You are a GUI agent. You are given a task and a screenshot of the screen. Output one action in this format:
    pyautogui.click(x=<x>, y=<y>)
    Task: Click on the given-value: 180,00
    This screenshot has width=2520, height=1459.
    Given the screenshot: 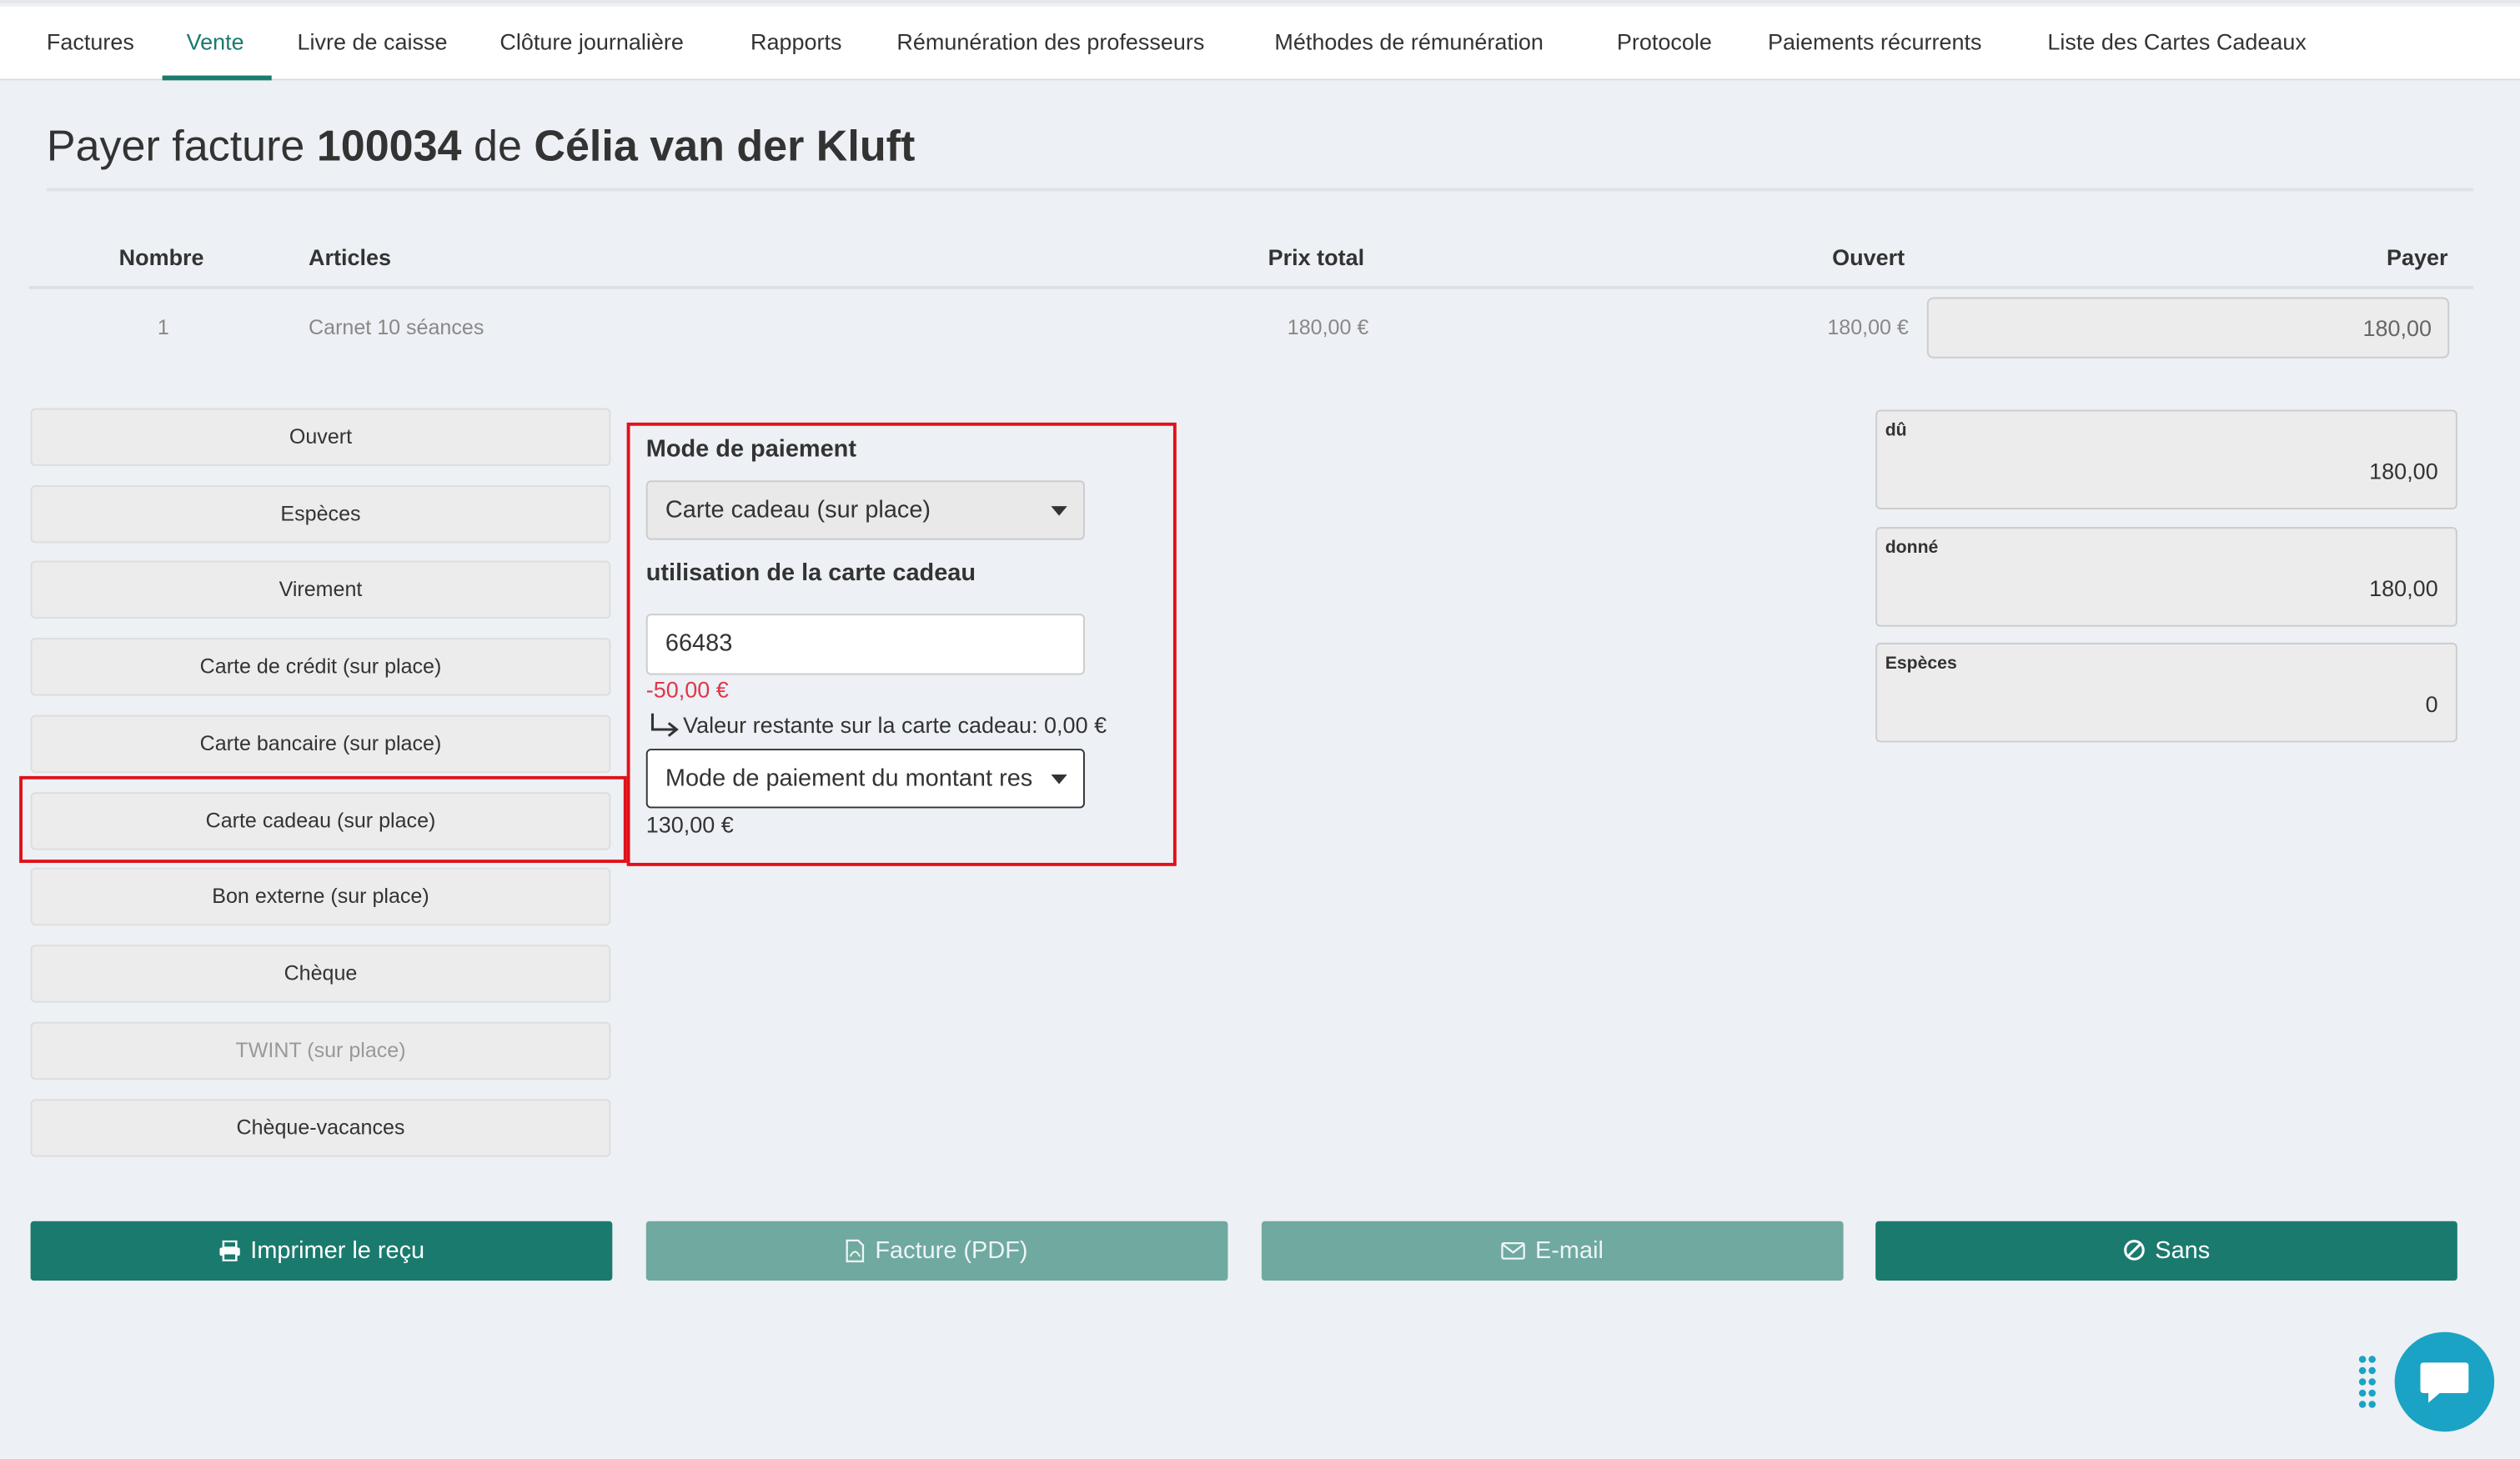 What is the action you would take?
    pyautogui.click(x=2403, y=587)
    